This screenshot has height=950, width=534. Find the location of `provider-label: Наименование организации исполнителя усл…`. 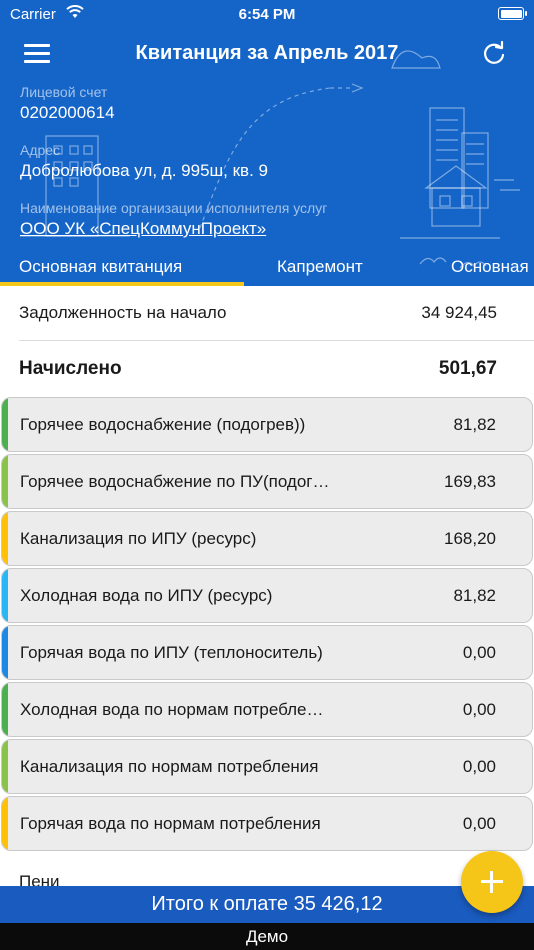

provider-label: Наименование организации исполнителя усл… is located at coordinates (174, 208).